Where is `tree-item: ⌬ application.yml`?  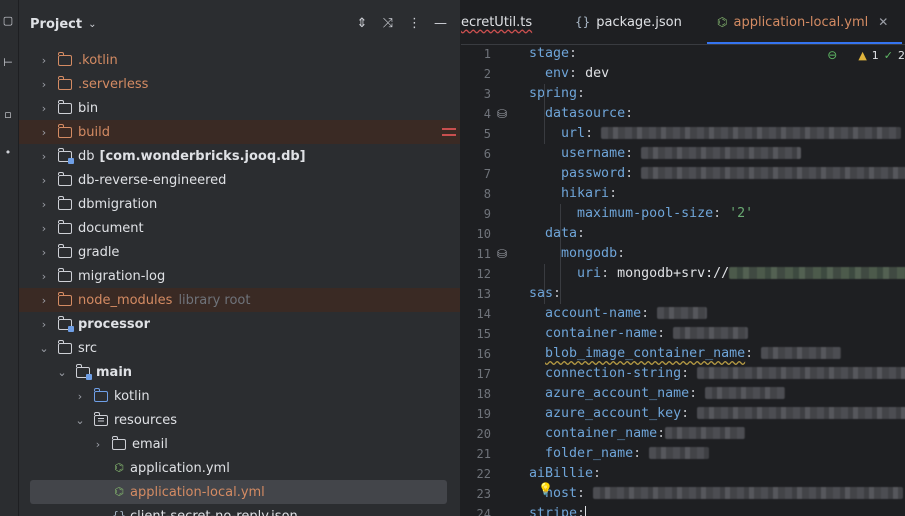
tree-item: ⌬ application.yml is located at coordinates (239, 468).